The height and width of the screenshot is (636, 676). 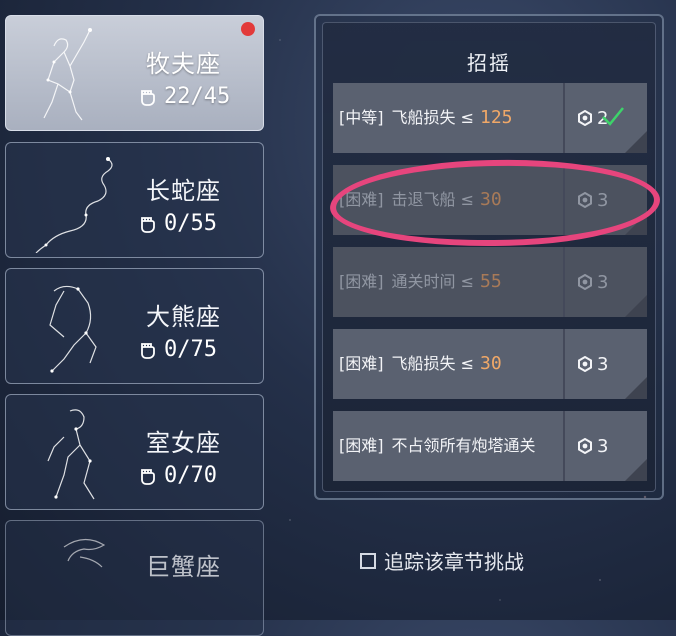 I want to click on constellation-progress: 22/45, so click(x=183, y=96).